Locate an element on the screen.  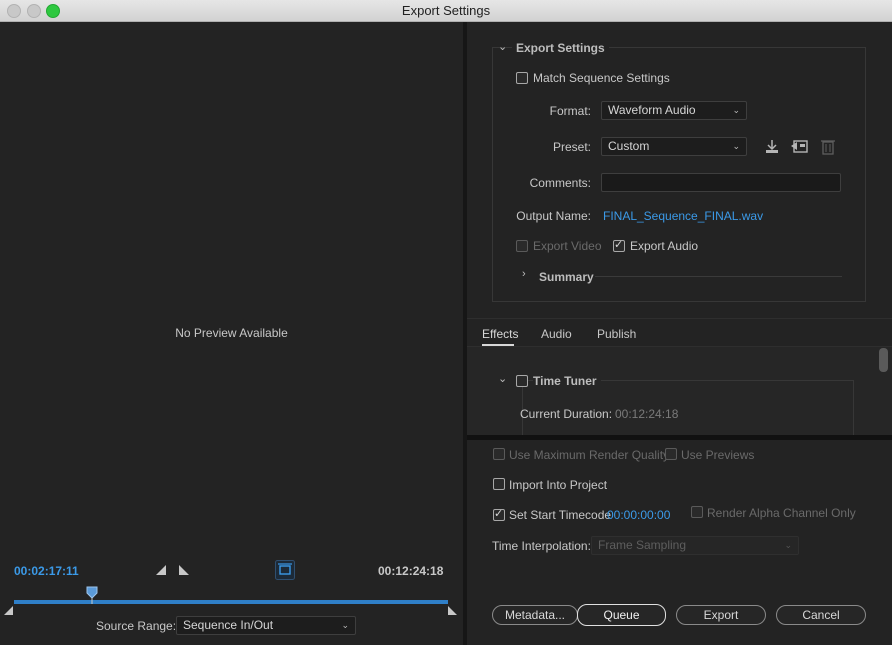
no-preview-message: No Preview Available is located at coordinates (231, 333).